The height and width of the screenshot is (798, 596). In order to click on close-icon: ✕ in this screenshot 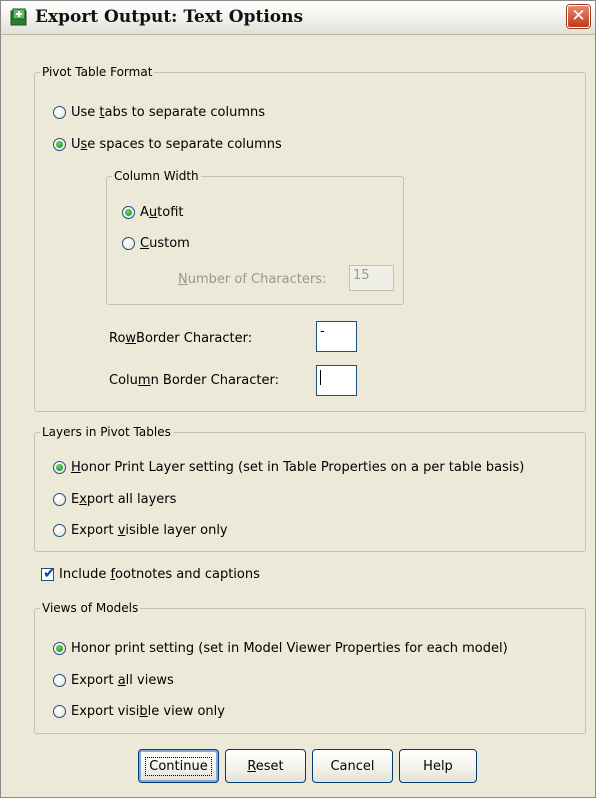, I will do `click(578, 16)`.